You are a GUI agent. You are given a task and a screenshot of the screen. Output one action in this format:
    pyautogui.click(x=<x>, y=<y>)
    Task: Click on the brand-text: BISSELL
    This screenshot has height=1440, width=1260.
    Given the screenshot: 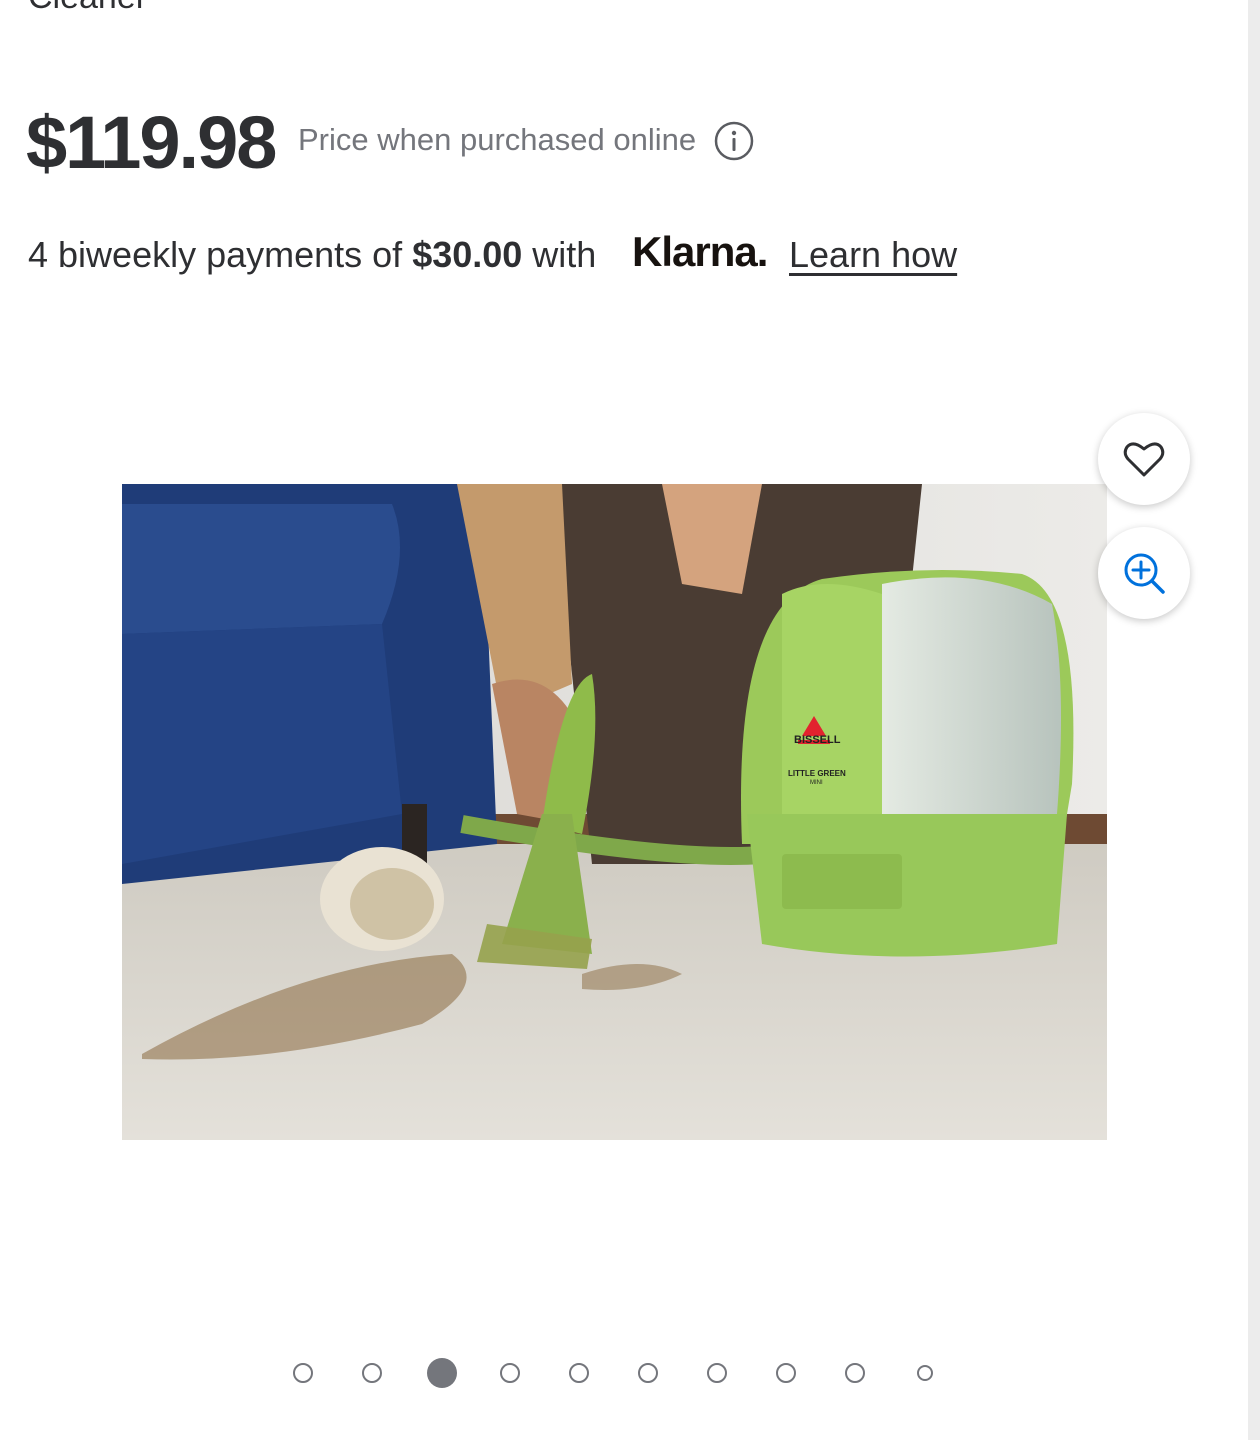 What is the action you would take?
    pyautogui.click(x=817, y=740)
    